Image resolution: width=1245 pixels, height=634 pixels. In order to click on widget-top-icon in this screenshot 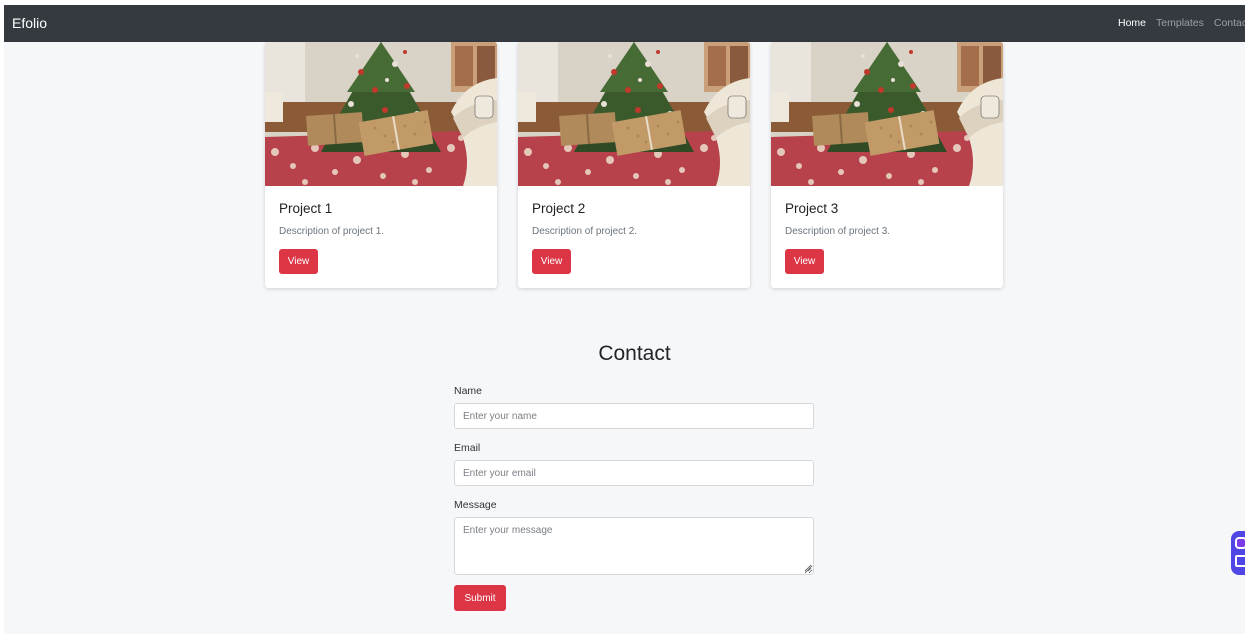, I will do `click(1240, 543)`.